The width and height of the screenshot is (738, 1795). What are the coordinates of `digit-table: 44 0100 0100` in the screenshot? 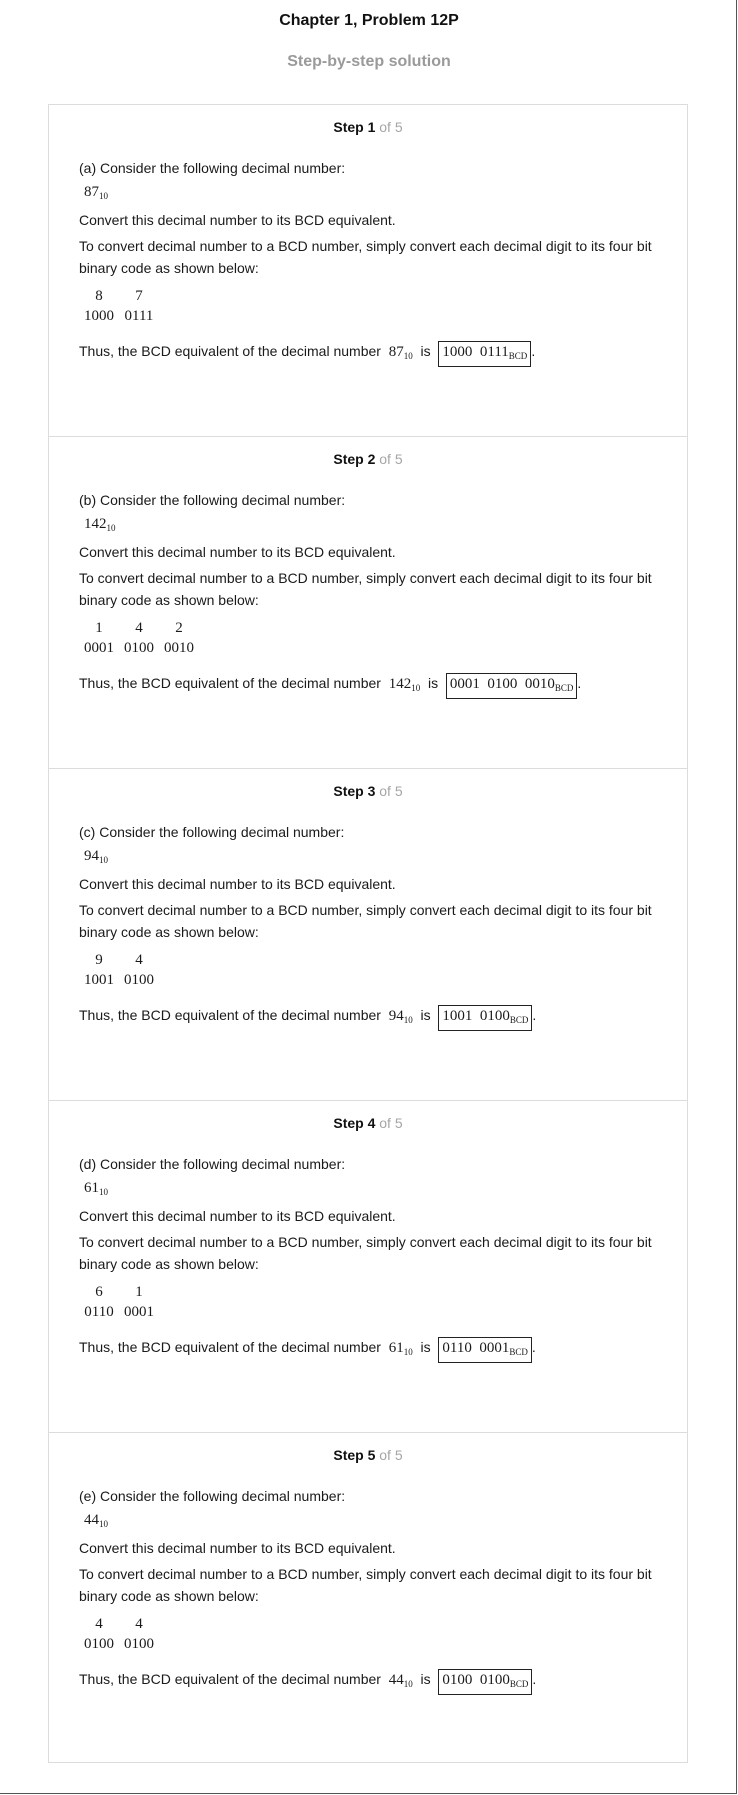 It's located at (119, 1634).